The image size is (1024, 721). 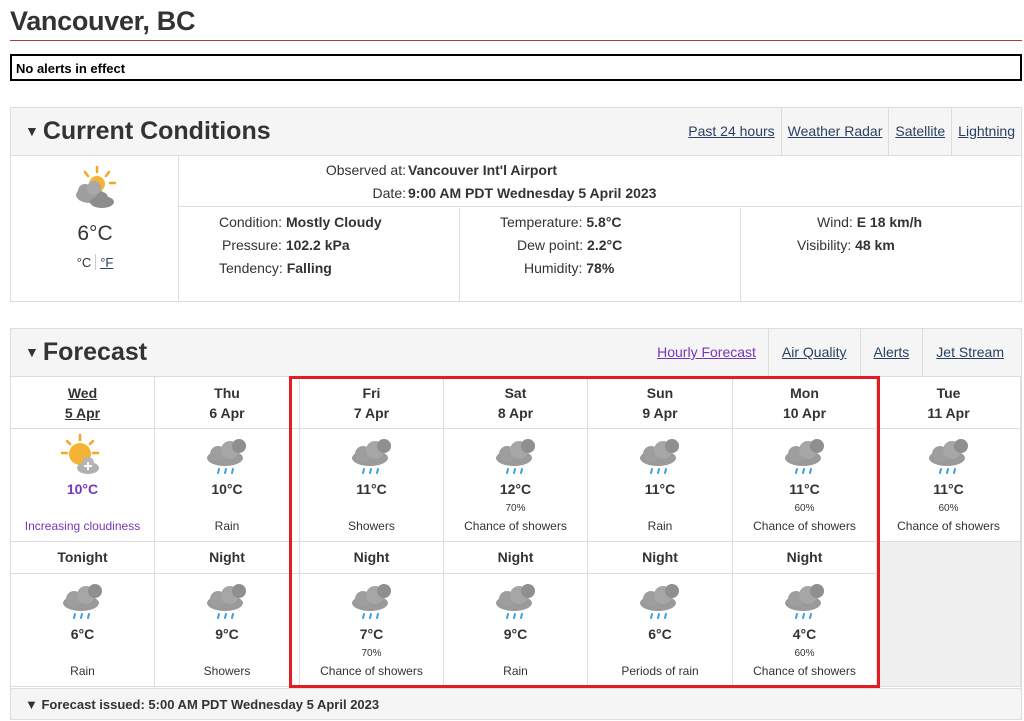 I want to click on past-24-hours-link: Past 24 hours, so click(x=731, y=131).